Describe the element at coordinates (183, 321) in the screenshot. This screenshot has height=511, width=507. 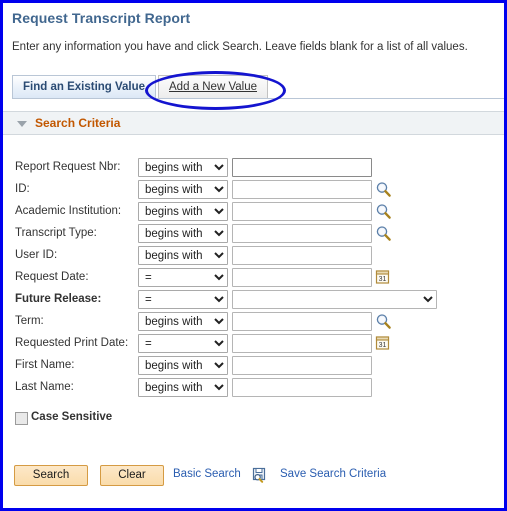
I see `operator-select-term: begins with` at that location.